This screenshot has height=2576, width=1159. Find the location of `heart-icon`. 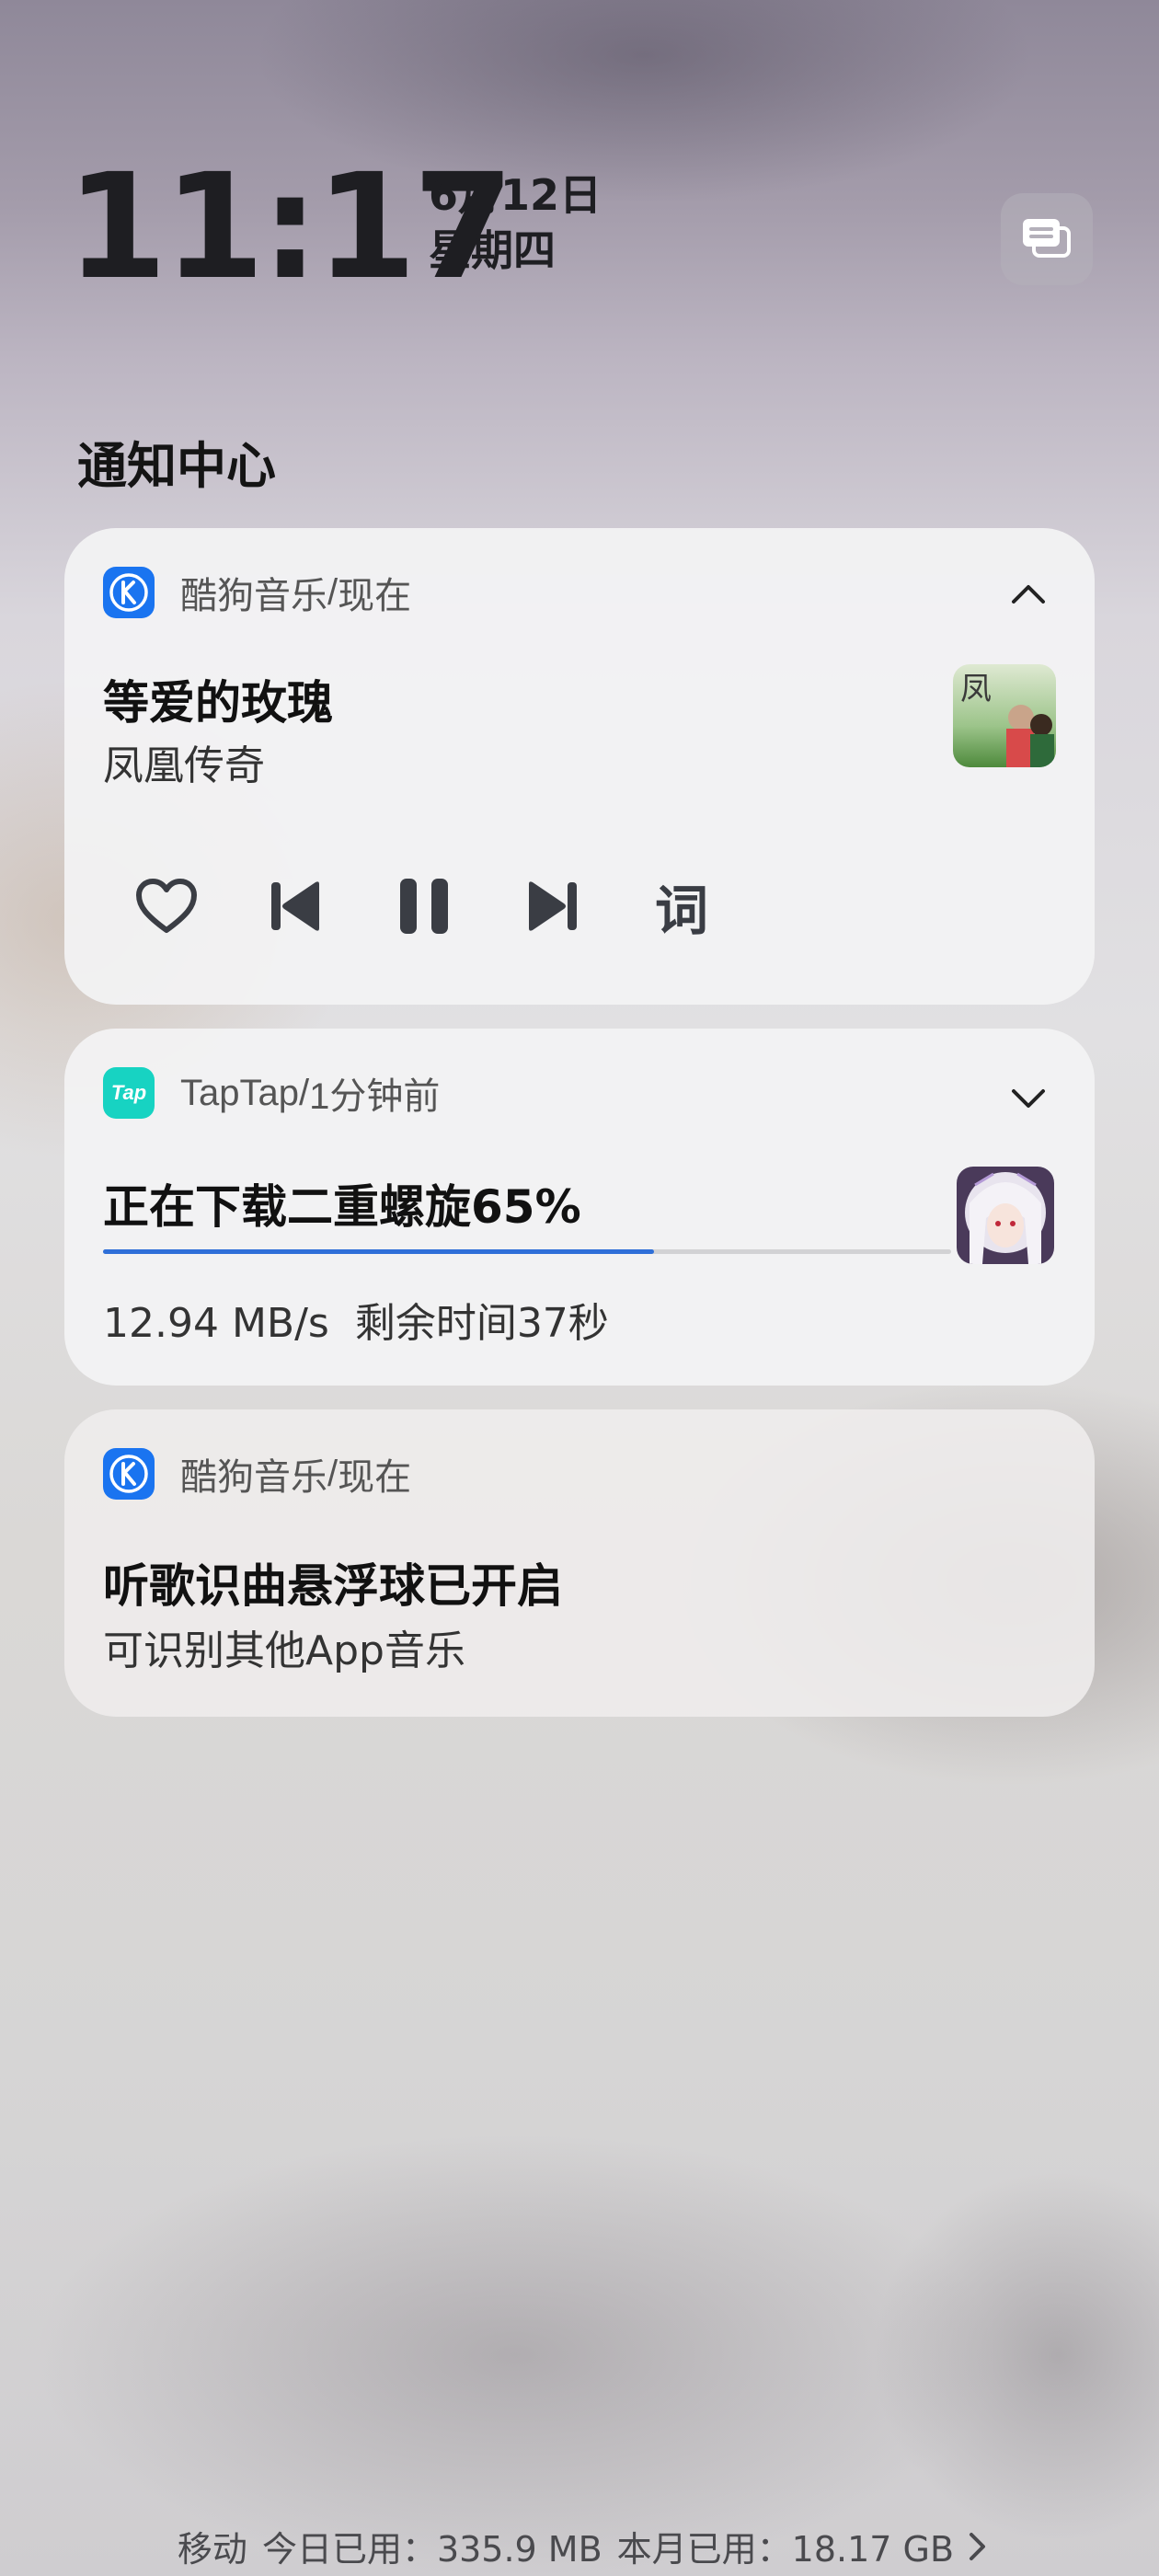

heart-icon is located at coordinates (166, 906).